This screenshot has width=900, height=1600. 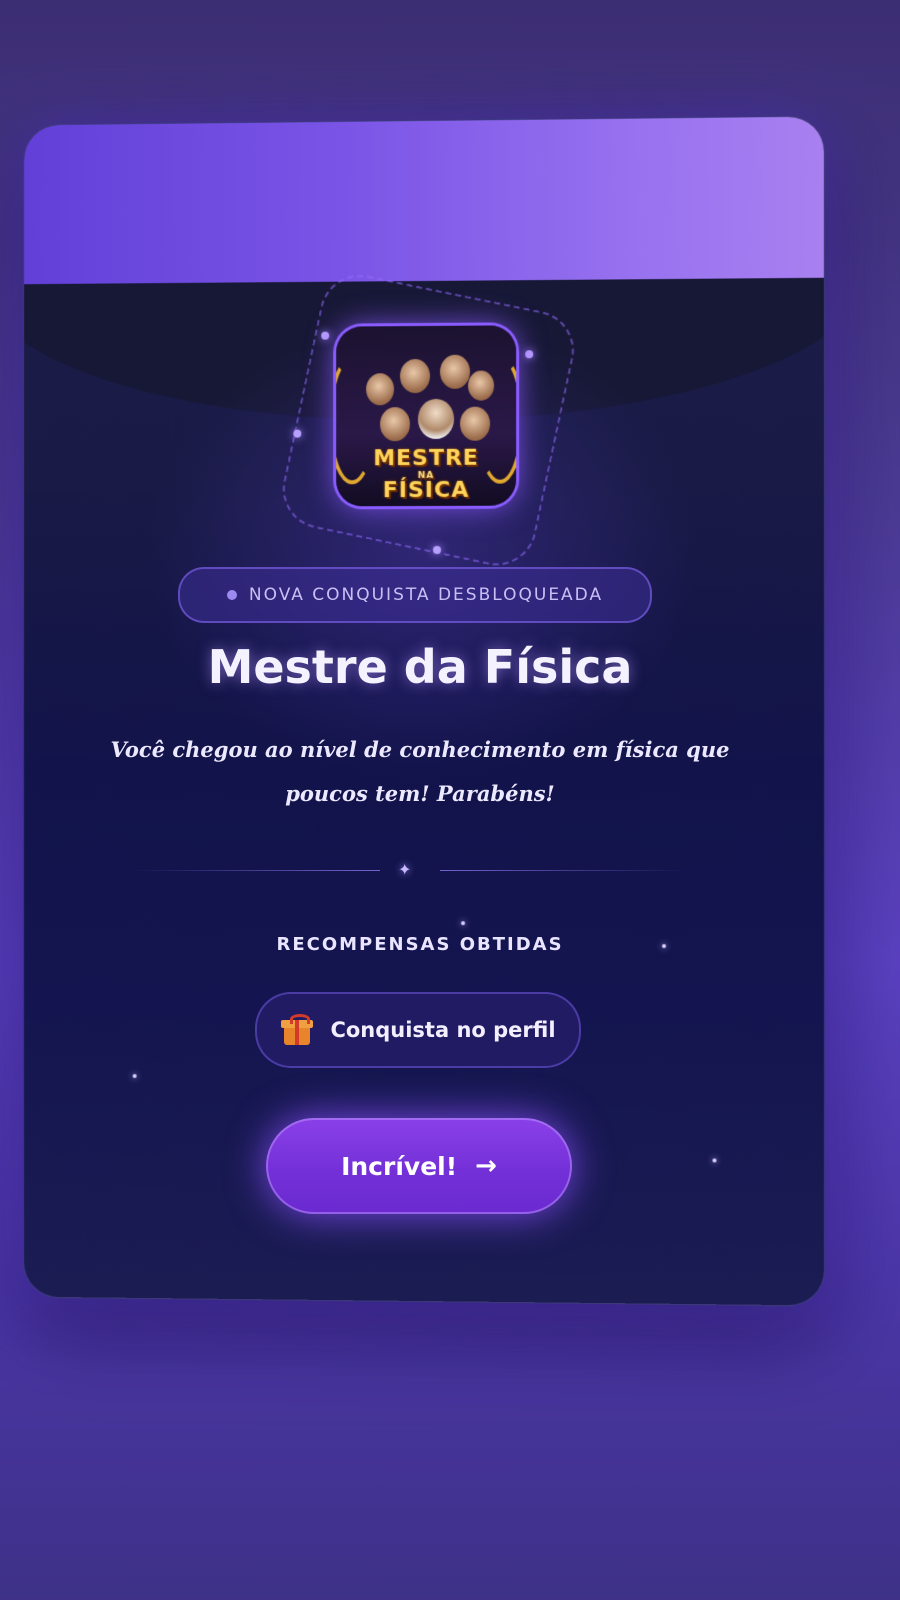 I want to click on achievement-badge: MESTRE NA FÍSICA, so click(x=428, y=420).